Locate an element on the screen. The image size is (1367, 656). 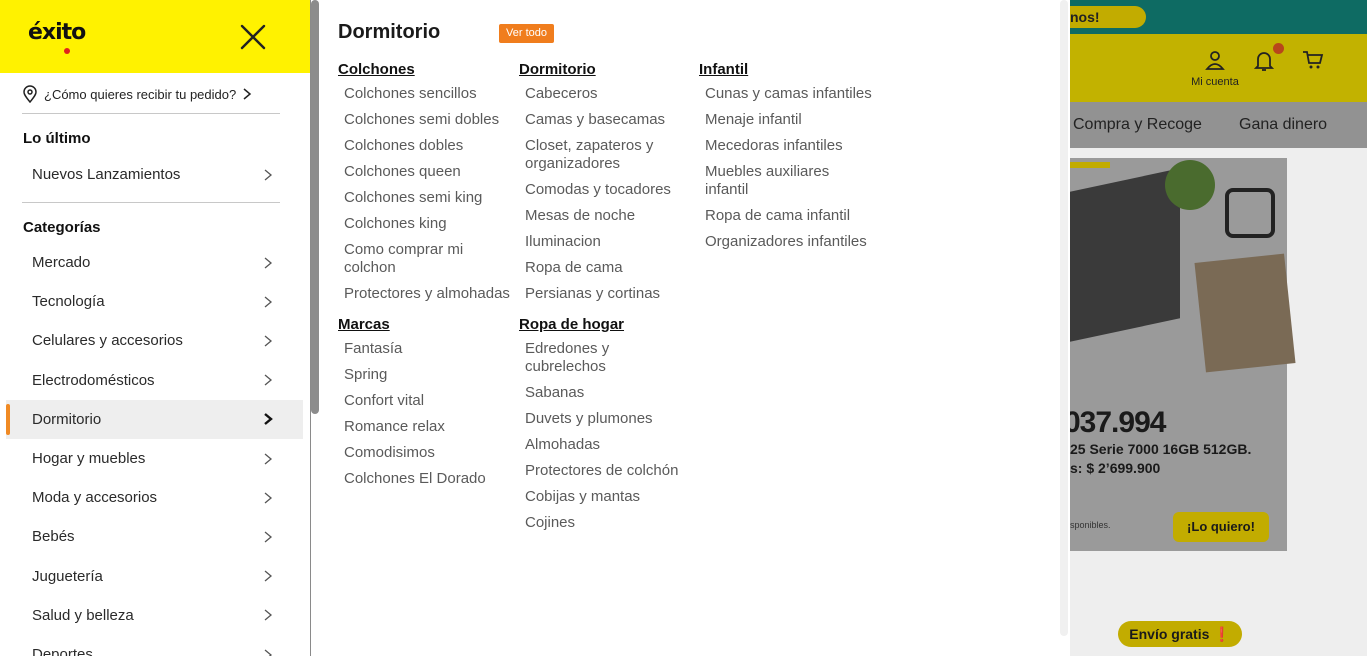
site-nav-background: Compra y Recoge Gana dinero is located at coordinates (1218, 125).